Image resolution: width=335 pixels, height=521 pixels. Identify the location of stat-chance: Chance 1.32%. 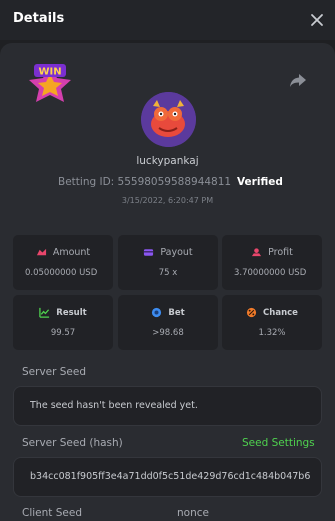
(272, 322).